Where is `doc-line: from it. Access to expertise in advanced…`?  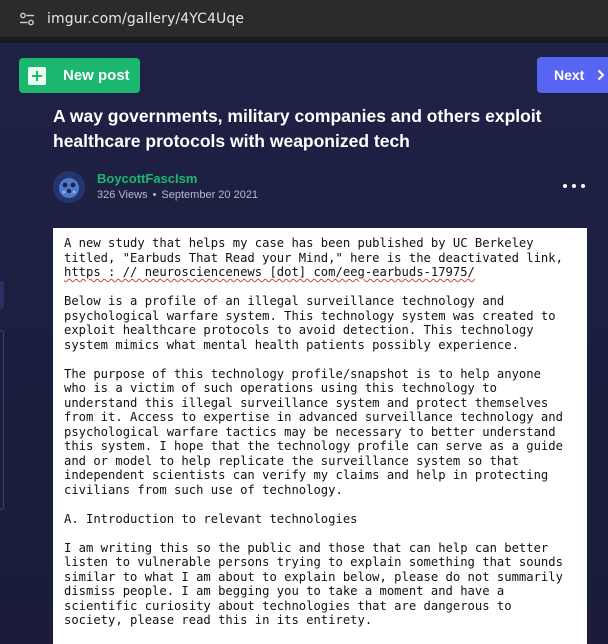
doc-line: from it. Access to expertise in advanced… is located at coordinates (313, 417).